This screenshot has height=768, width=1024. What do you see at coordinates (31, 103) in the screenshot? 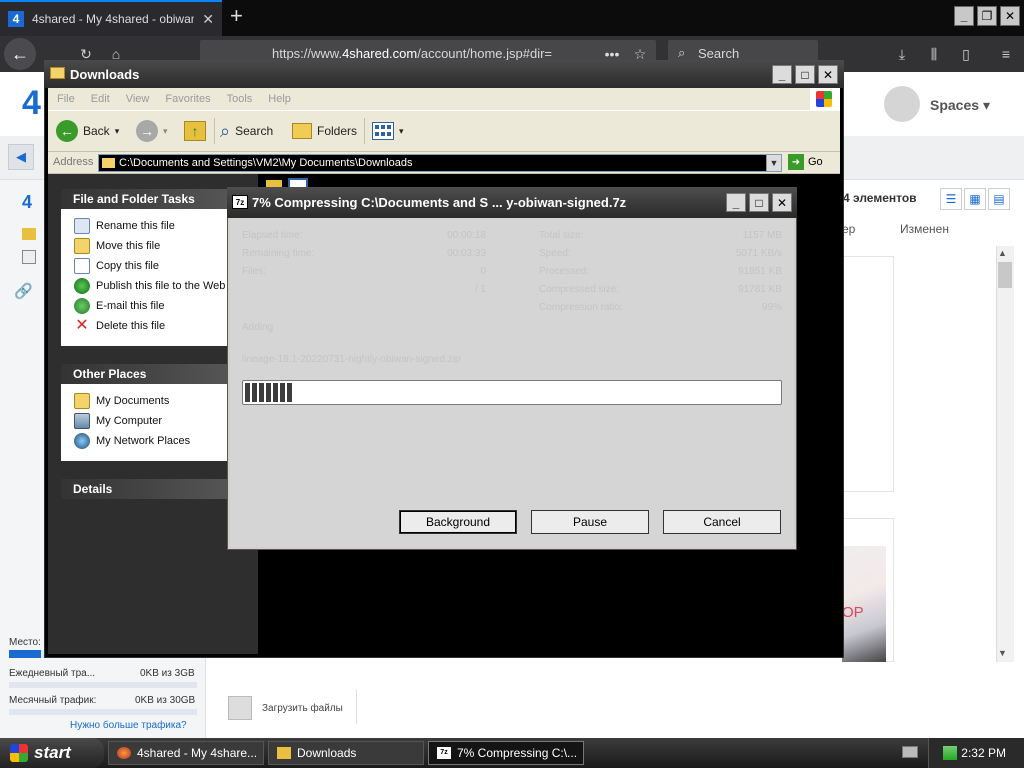
I see `site-logo: 4` at bounding box center [31, 103].